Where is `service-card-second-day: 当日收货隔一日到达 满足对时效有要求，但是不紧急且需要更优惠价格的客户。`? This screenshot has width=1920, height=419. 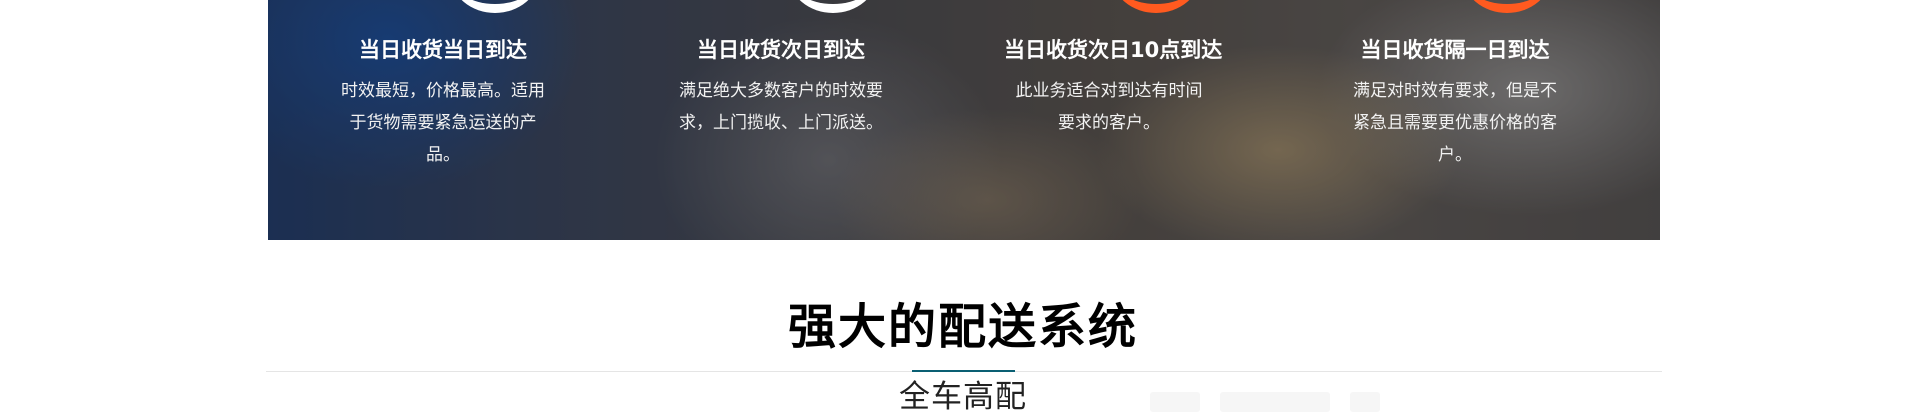
service-card-second-day: 当日收货隔一日到达 满足对时效有要求，但是不紧急且需要更优惠价格的客户。 is located at coordinates (1455, 103).